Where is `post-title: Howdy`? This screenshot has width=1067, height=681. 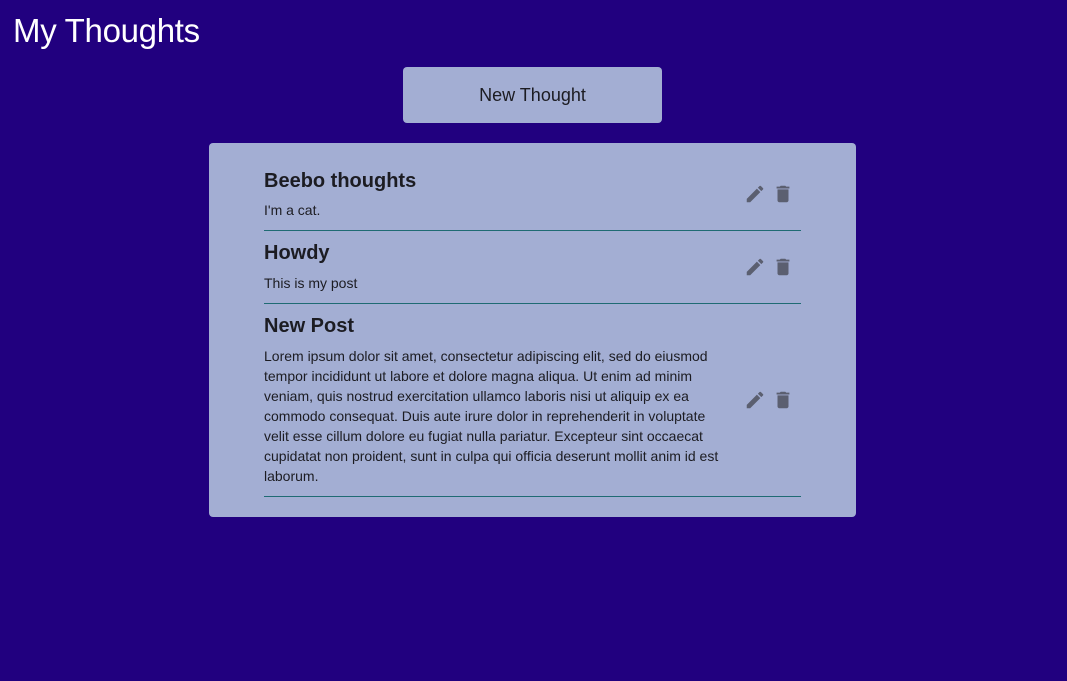
post-title: Howdy is located at coordinates (297, 253).